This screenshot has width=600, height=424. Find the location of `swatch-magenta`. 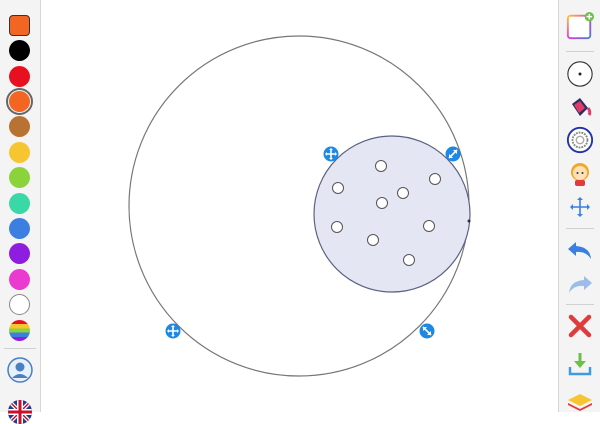

swatch-magenta is located at coordinates (19, 279).